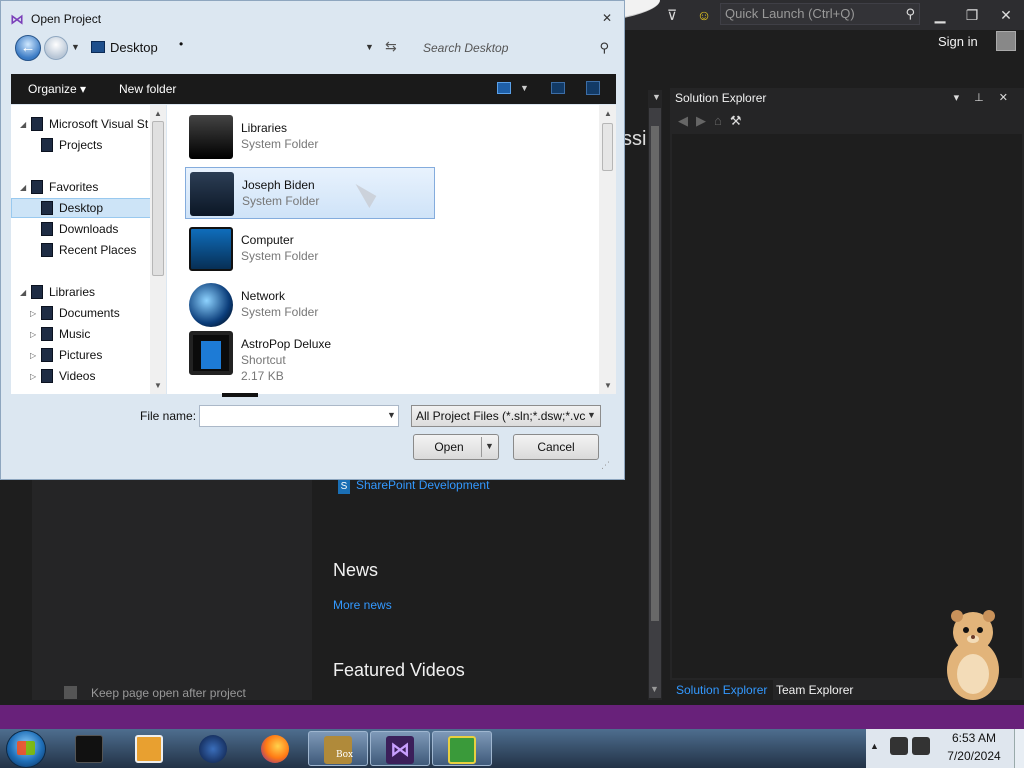 The height and width of the screenshot is (768, 1024). I want to click on refresh-icon: ⇆, so click(391, 46).